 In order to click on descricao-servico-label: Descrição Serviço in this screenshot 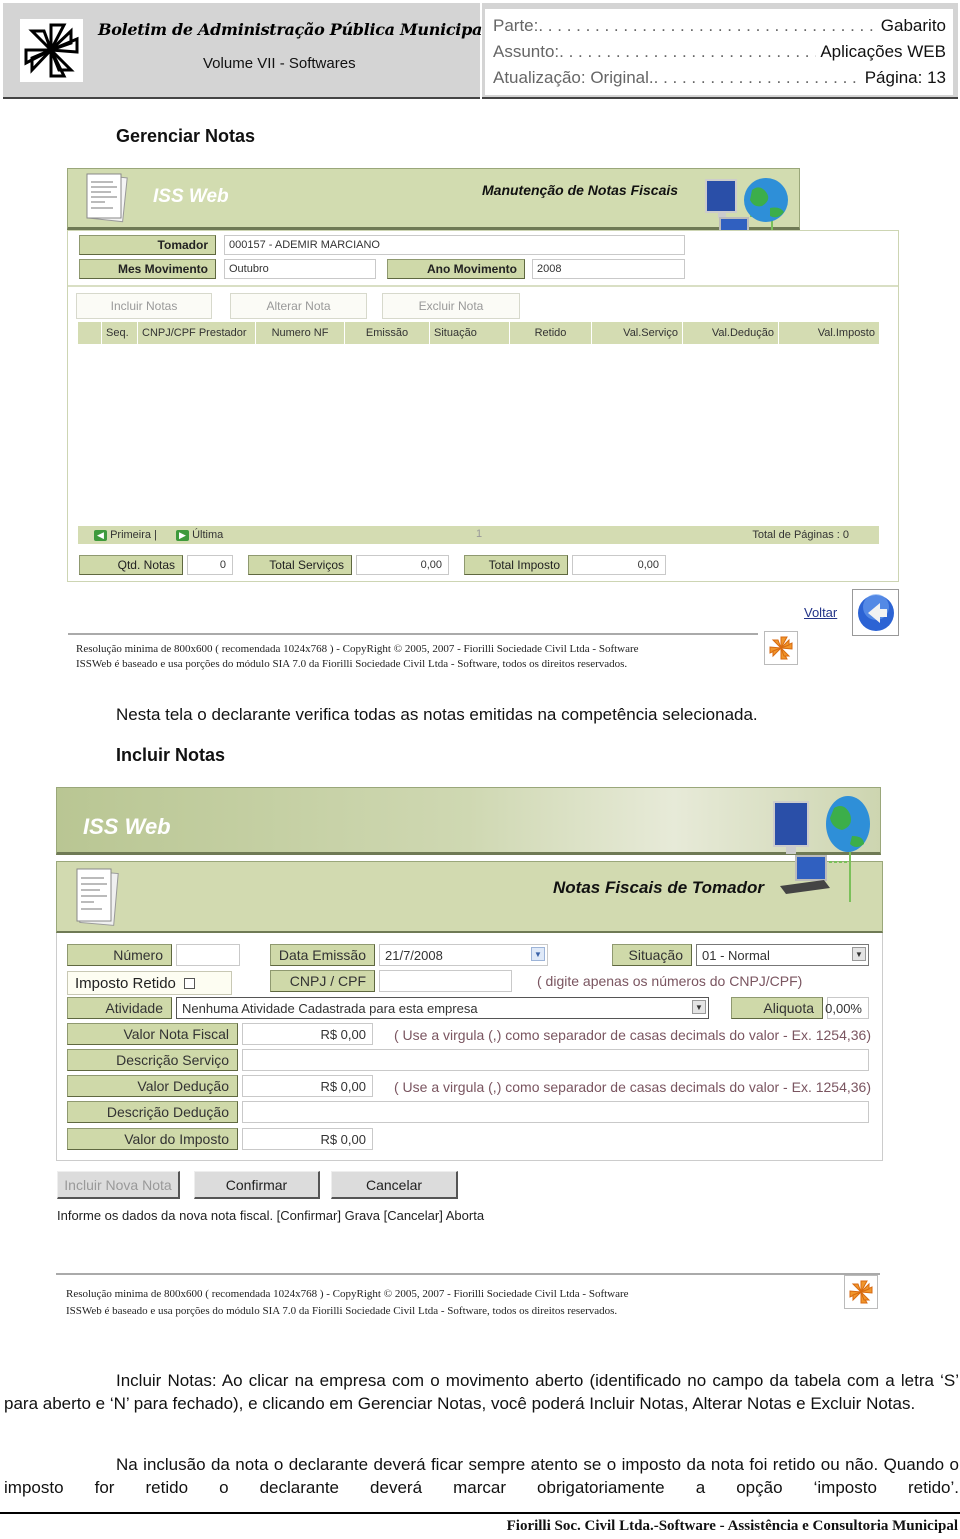, I will do `click(152, 1060)`.